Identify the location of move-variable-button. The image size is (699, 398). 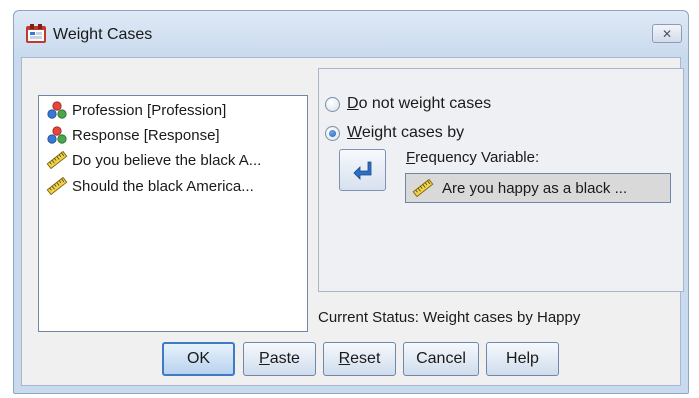
(362, 170).